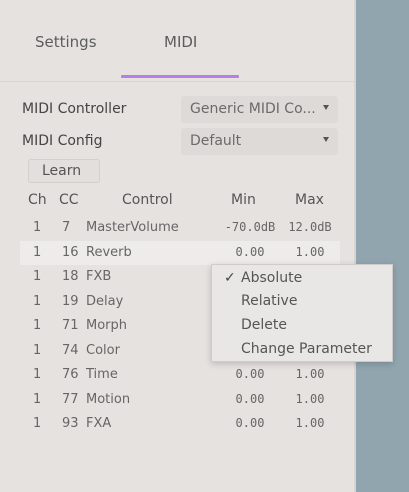 Image resolution: width=409 pixels, height=492 pixels. I want to click on menu-item-label: Delete, so click(264, 325).